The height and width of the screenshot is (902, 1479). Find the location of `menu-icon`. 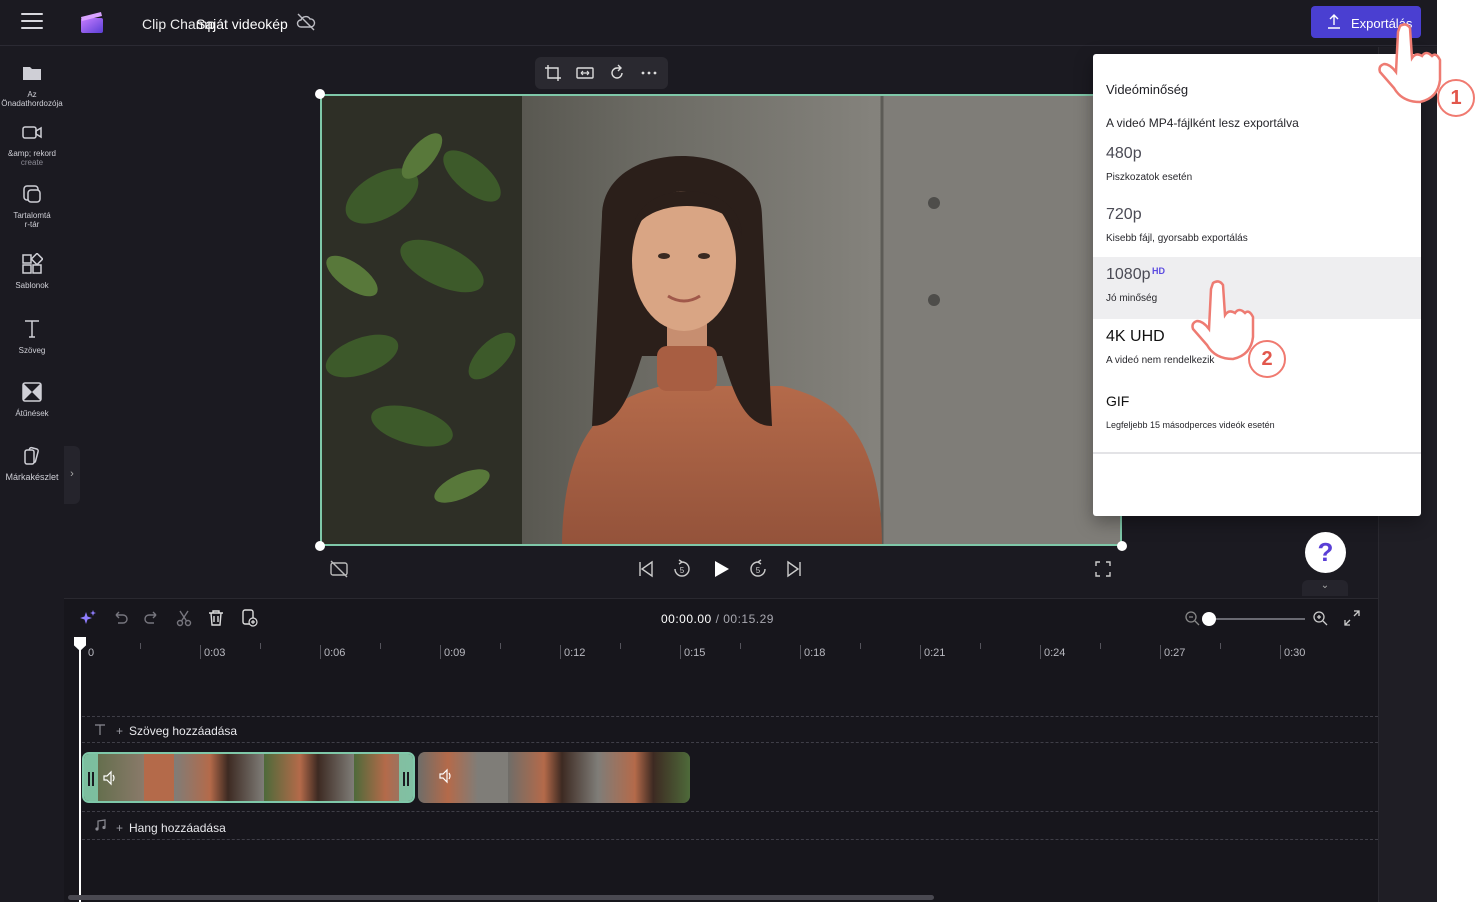

menu-icon is located at coordinates (32, 22).